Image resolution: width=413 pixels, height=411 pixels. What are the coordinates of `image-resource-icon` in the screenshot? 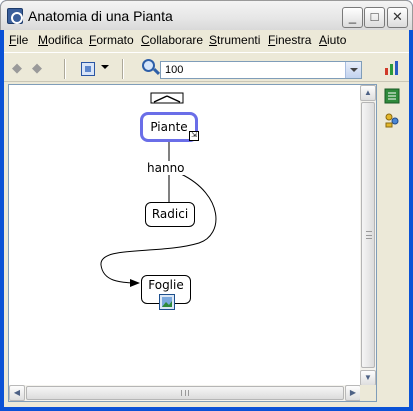 It's located at (167, 302).